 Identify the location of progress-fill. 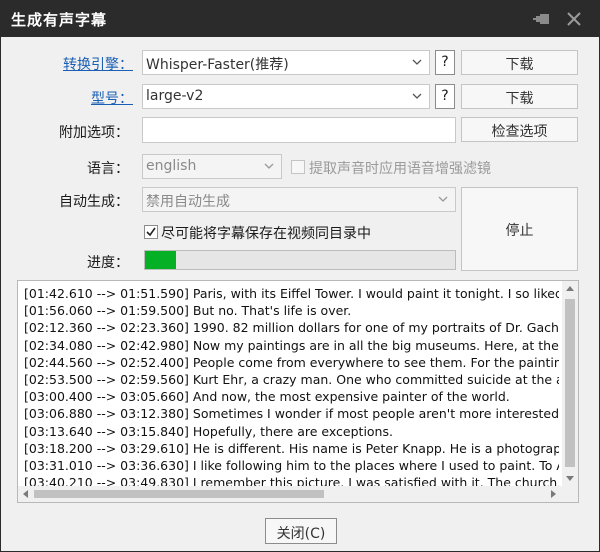
(160, 260).